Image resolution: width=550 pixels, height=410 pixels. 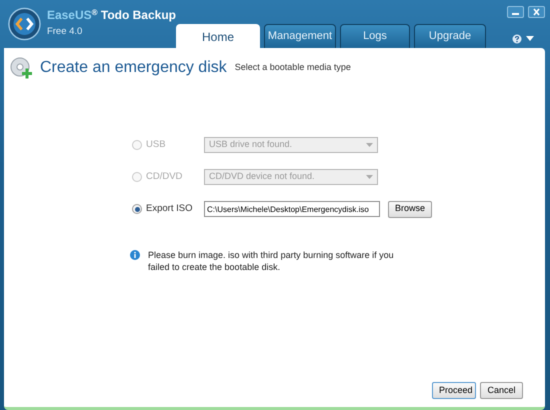 I want to click on info-icon, so click(x=135, y=255).